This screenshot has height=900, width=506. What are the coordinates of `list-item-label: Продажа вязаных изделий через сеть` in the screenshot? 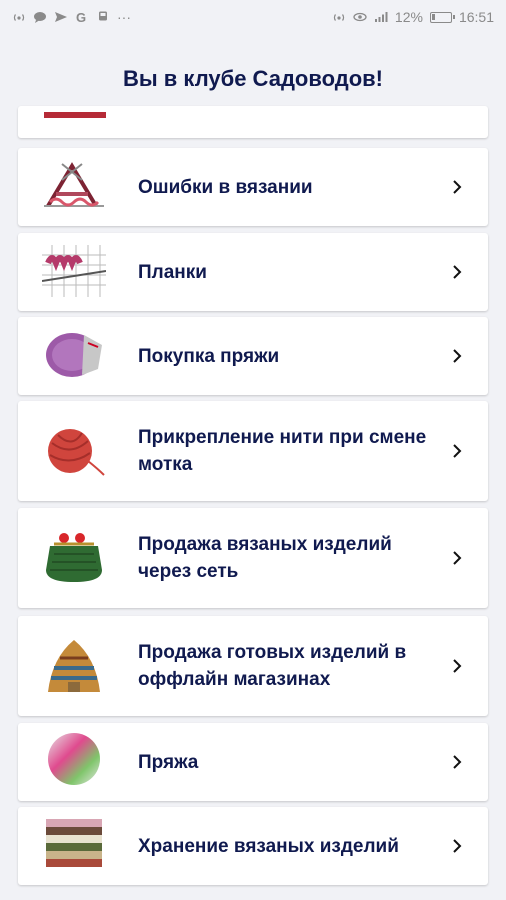 It's located at (265, 558).